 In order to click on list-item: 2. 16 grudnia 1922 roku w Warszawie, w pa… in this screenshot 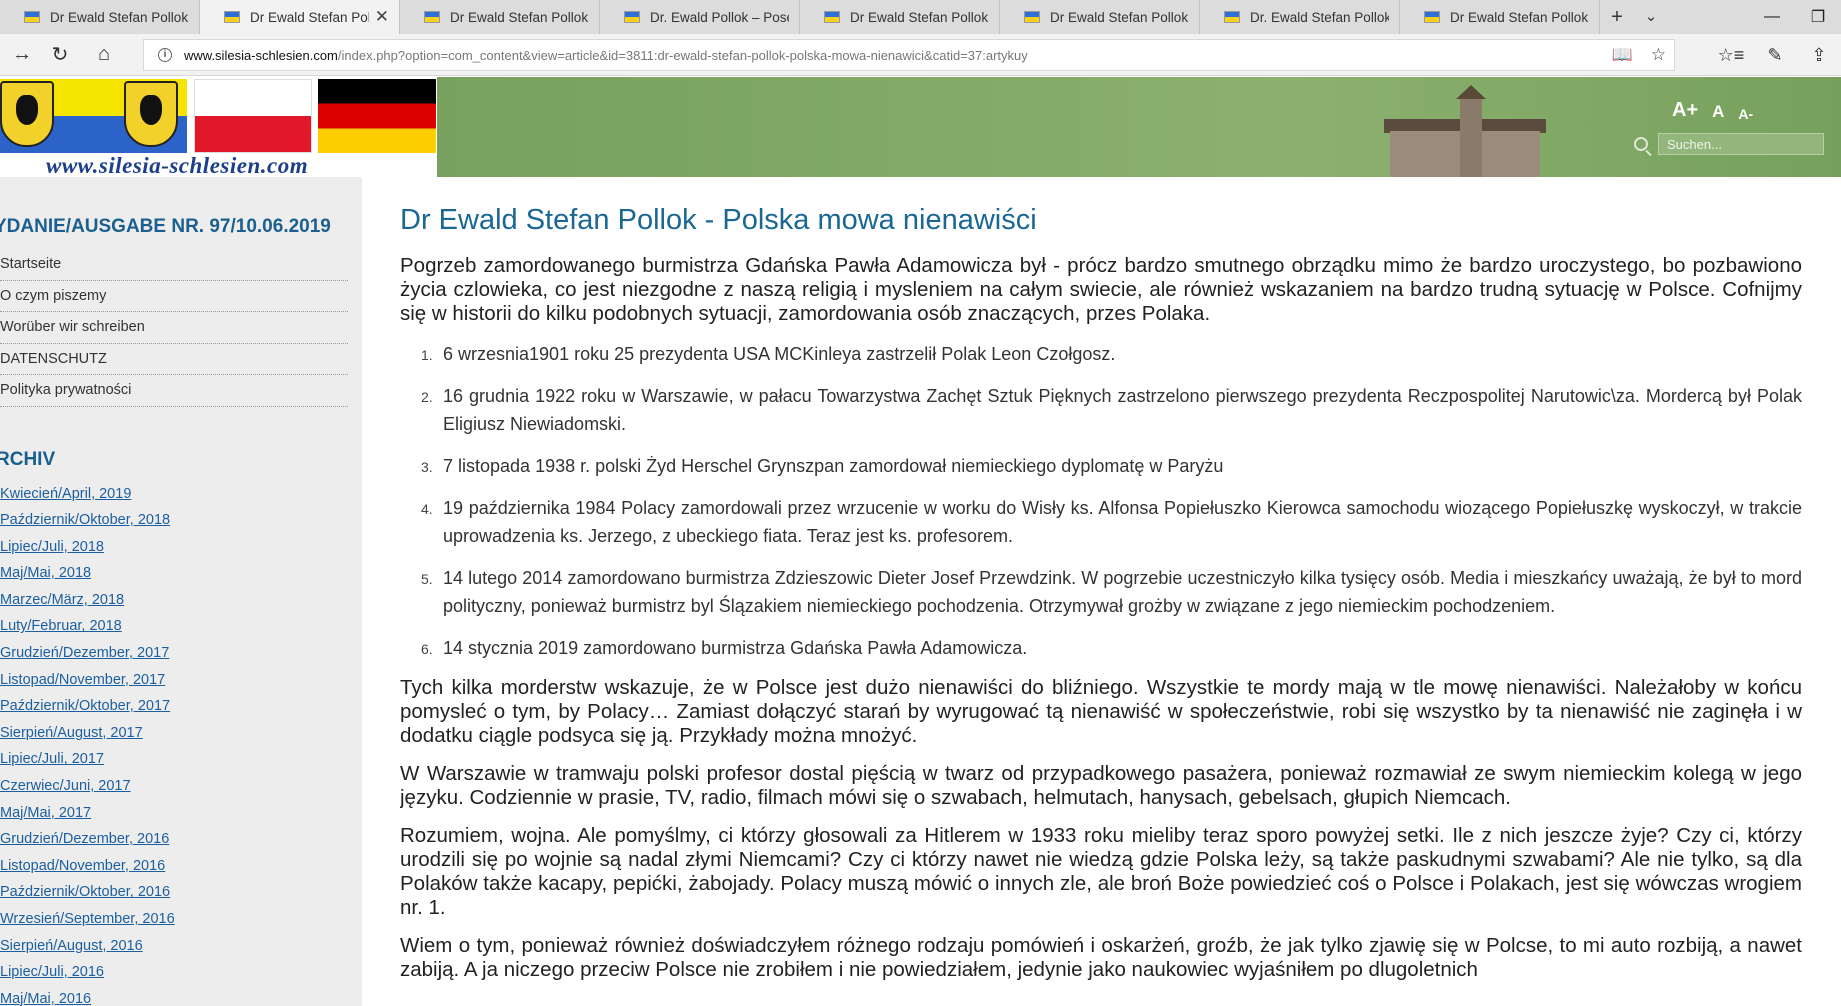, I will do `click(1111, 410)`.